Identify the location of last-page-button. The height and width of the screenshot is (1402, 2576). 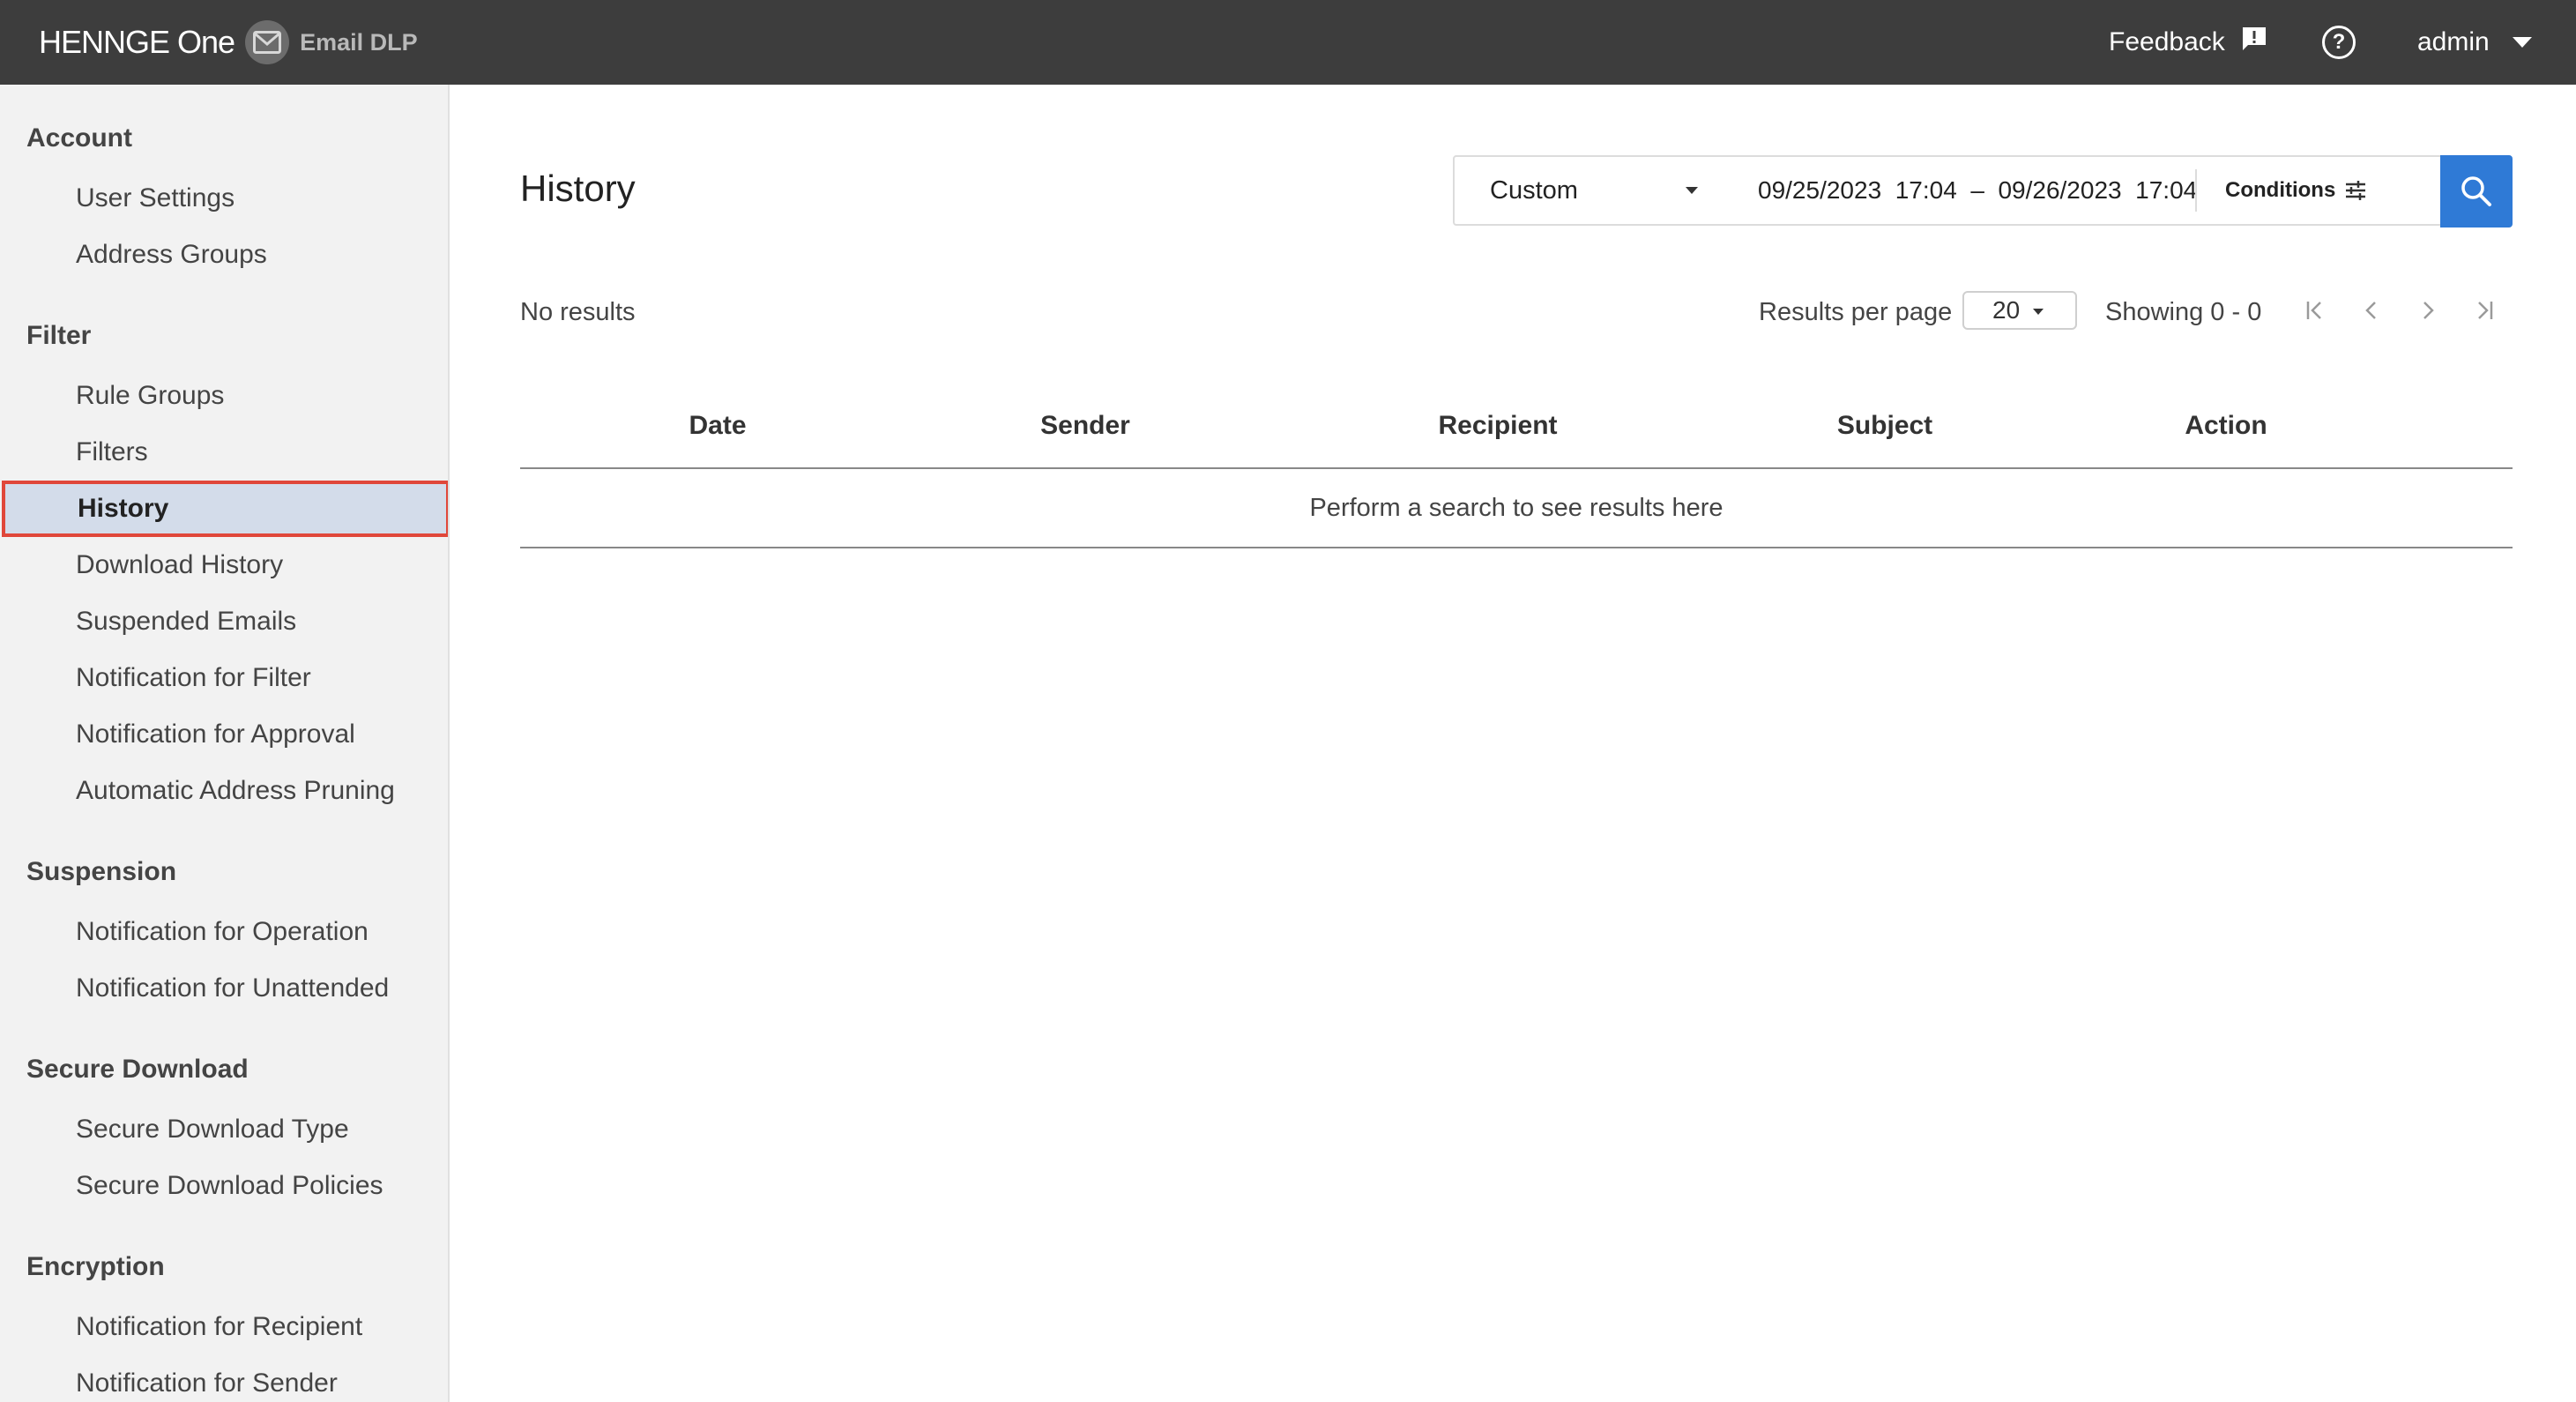
(2484, 310).